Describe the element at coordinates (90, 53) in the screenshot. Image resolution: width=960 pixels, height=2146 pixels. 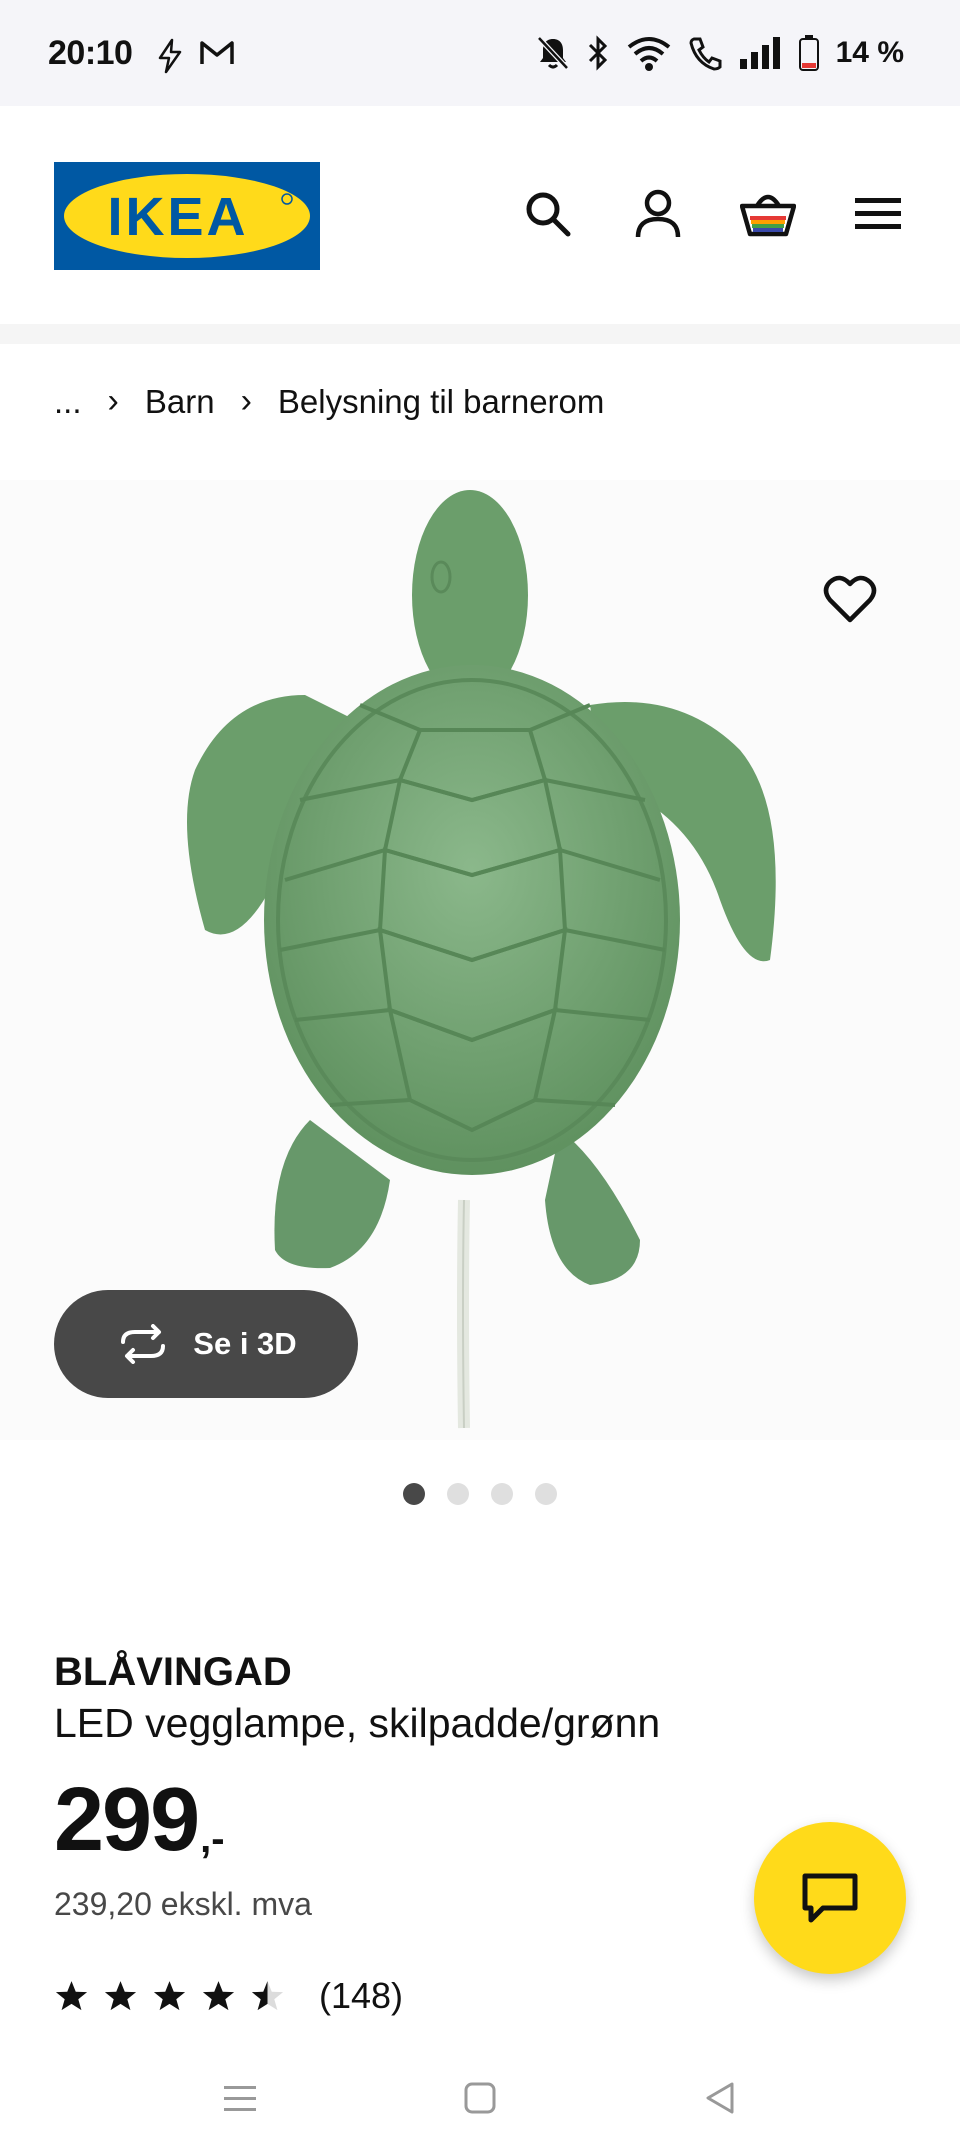
I see `status-time: 20:10` at that location.